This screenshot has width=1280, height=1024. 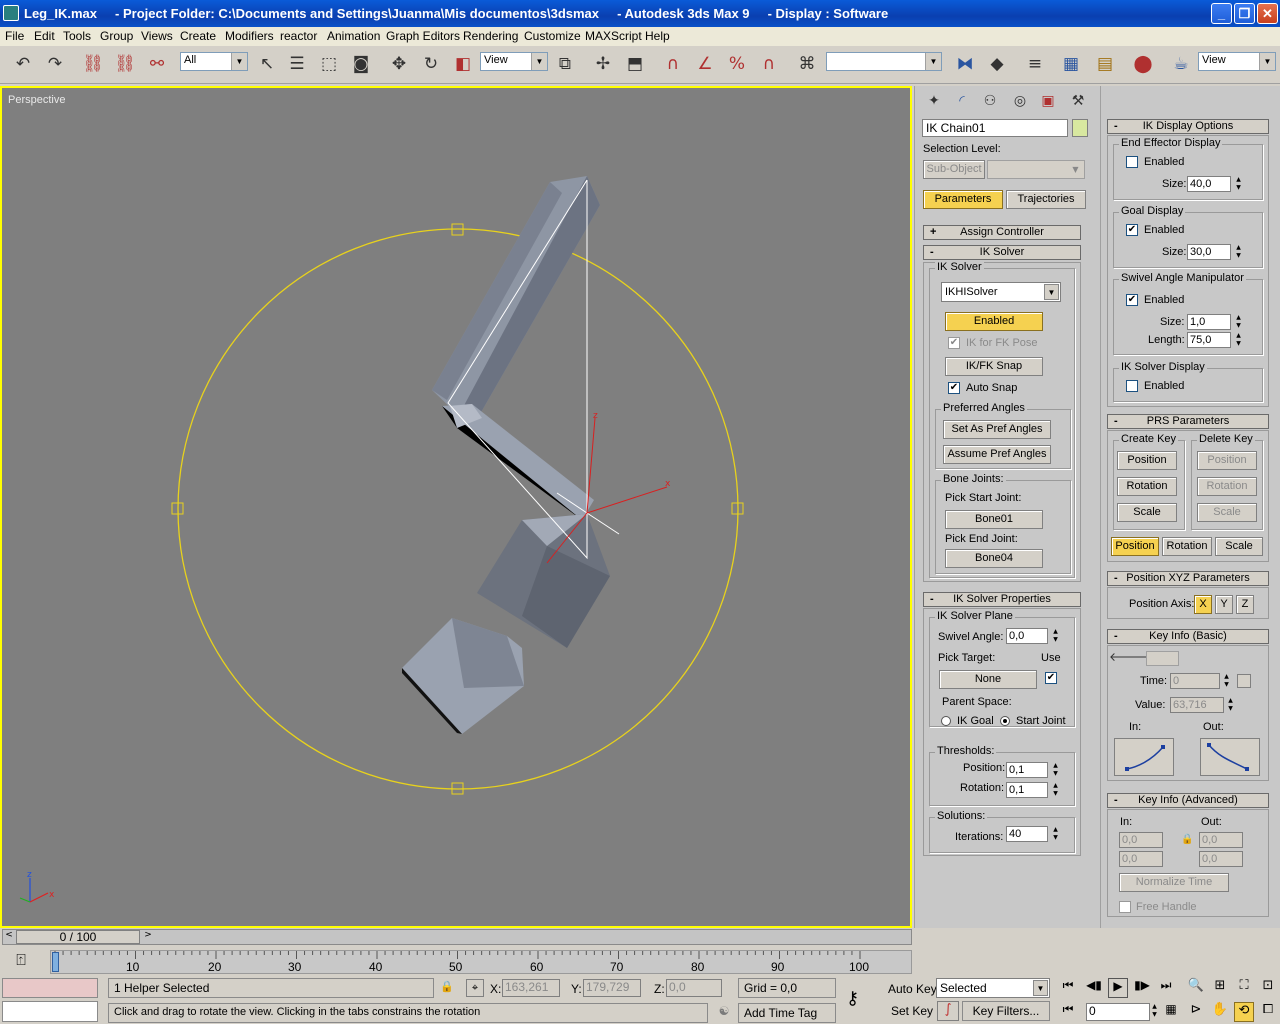 What do you see at coordinates (1220, 1012) in the screenshot?
I see `pan-icon: ✋` at bounding box center [1220, 1012].